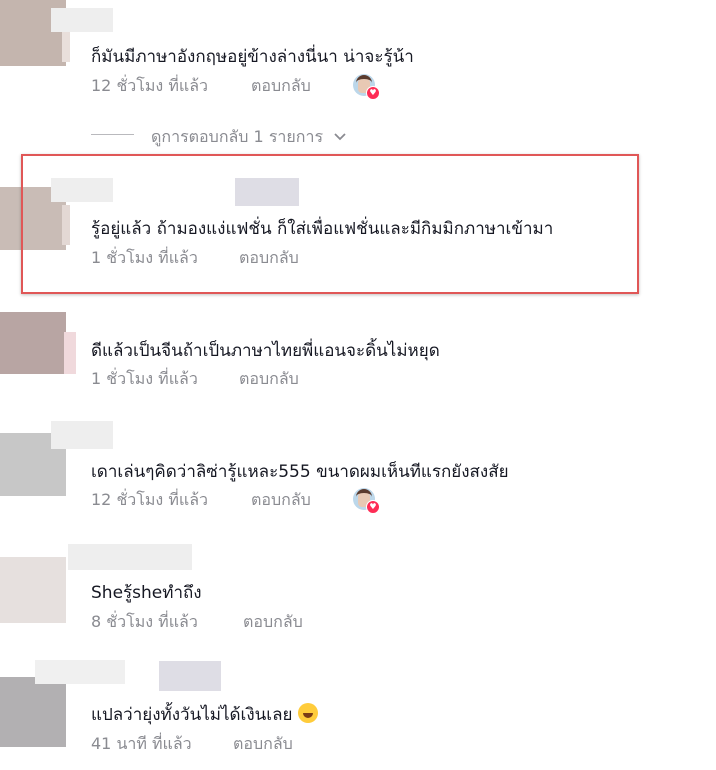  Describe the element at coordinates (192, 715) in the screenshot. I see `comment-text-content: แปลว่ายุ่งทั้งวันไม่ได้เงินเลย` at that location.